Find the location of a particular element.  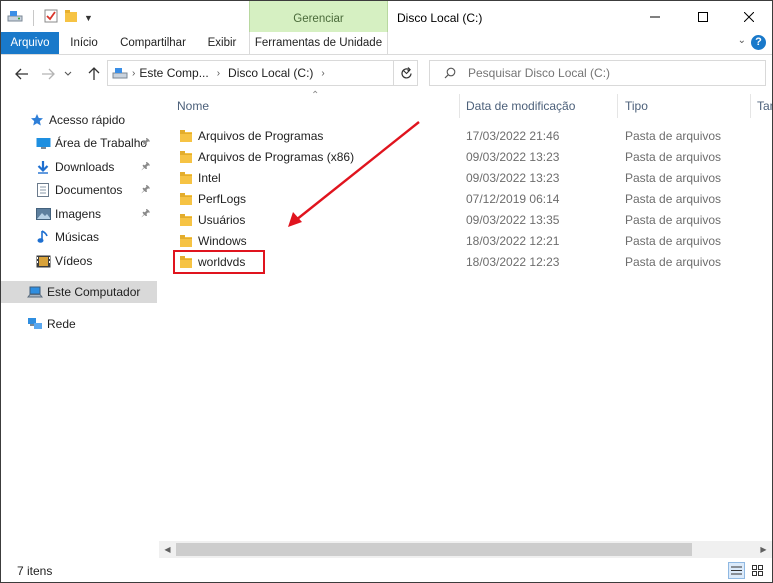

large-icons-view-icon is located at coordinates (757, 570).